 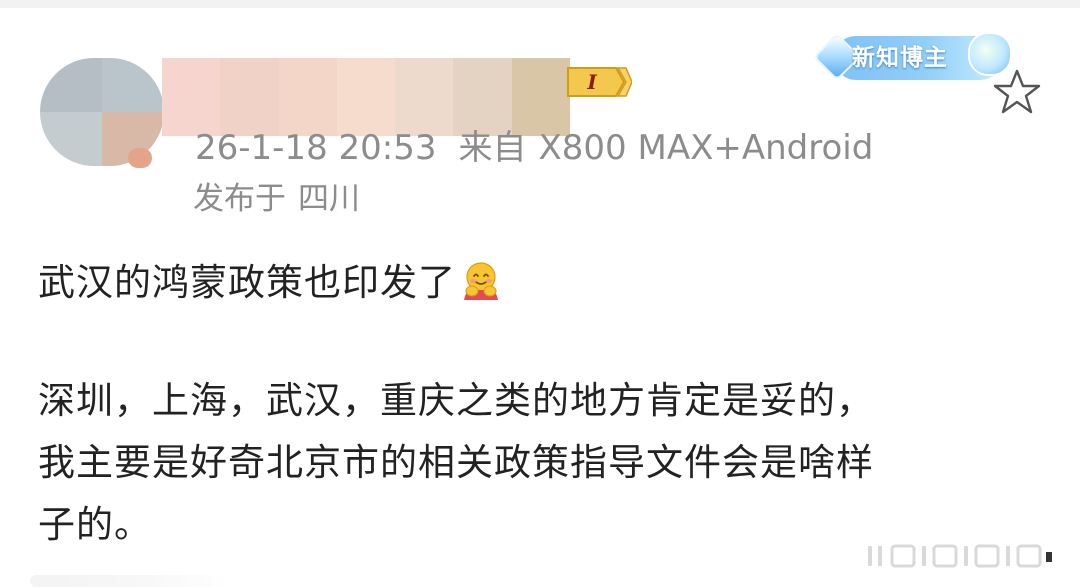 I want to click on paragraph-text: 武汉的鸿蒙政策也印发了, so click(x=247, y=282).